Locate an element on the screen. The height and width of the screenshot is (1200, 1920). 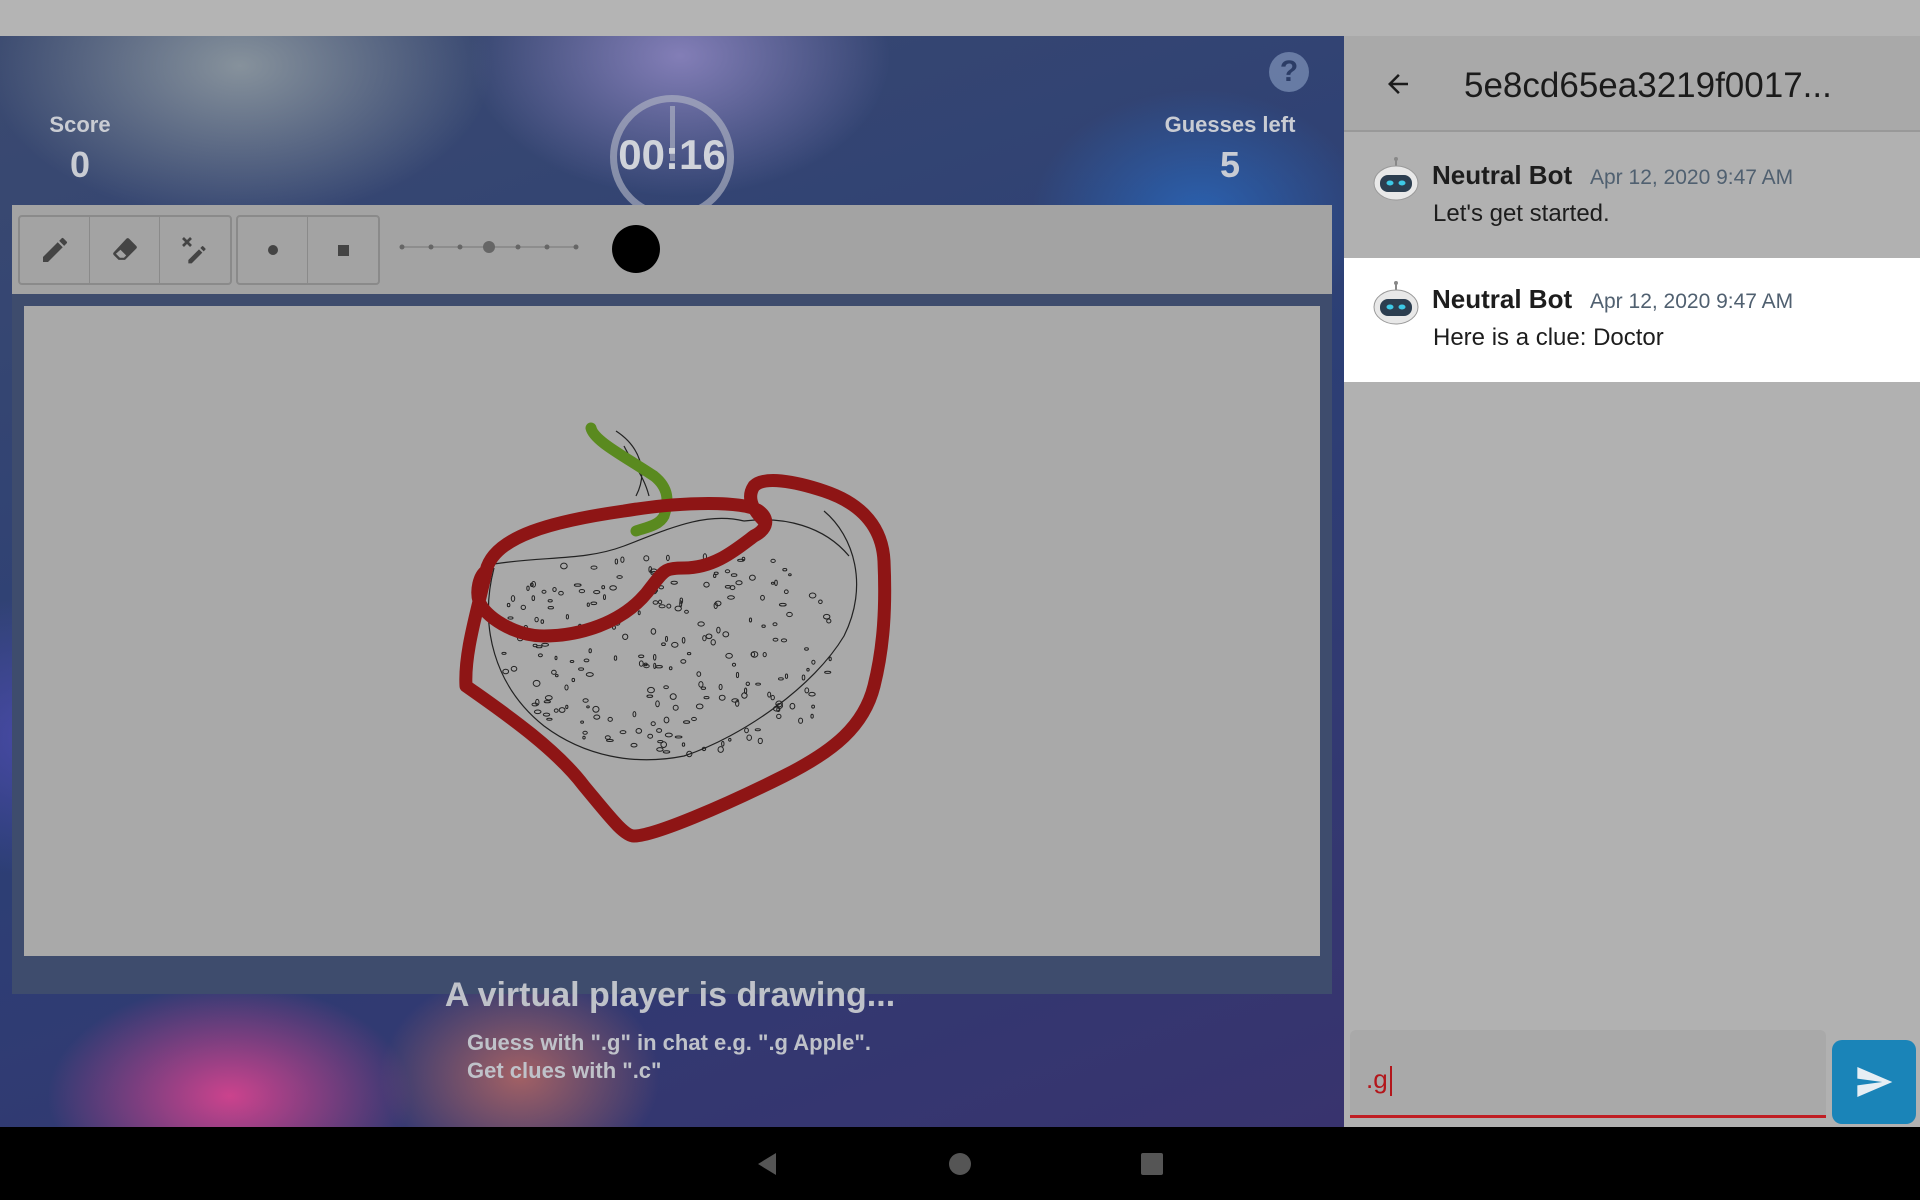
selected-color-swatch is located at coordinates (636, 249).